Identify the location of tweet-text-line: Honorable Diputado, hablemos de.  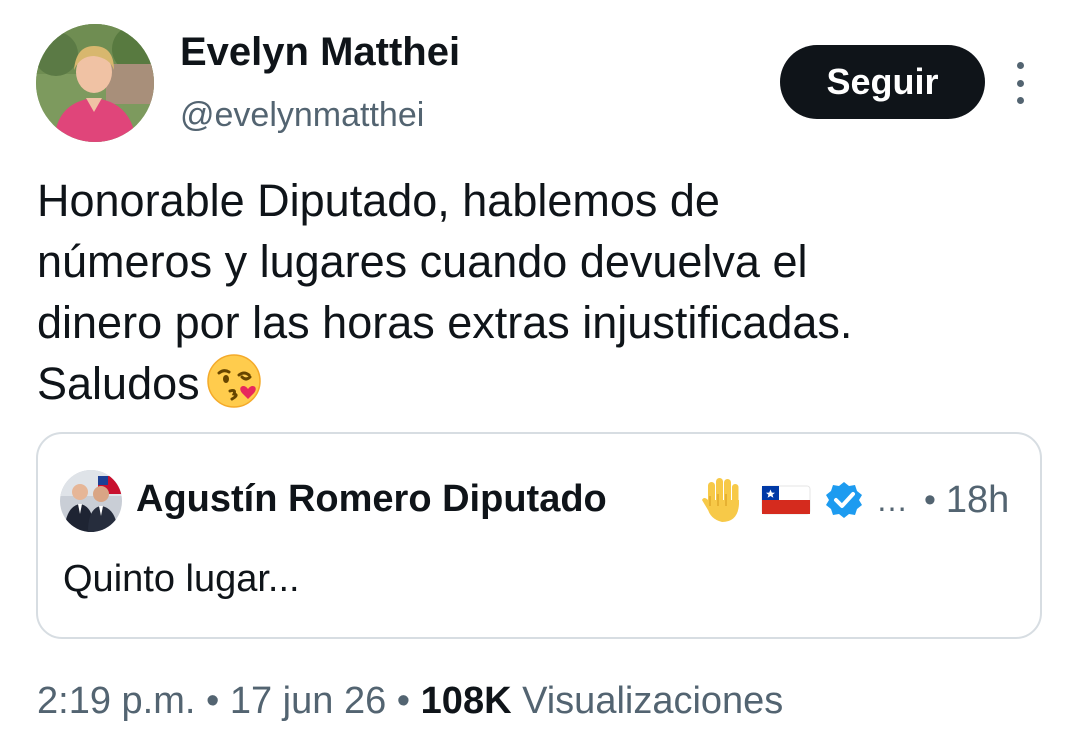
(378, 200).